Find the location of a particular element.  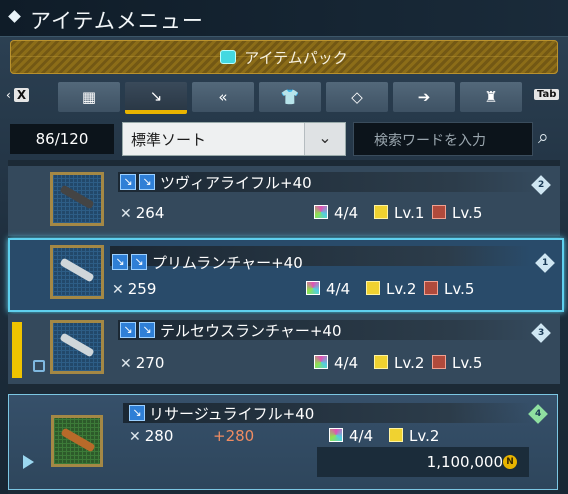

attack-value: ✕ 259 is located at coordinates (134, 289).